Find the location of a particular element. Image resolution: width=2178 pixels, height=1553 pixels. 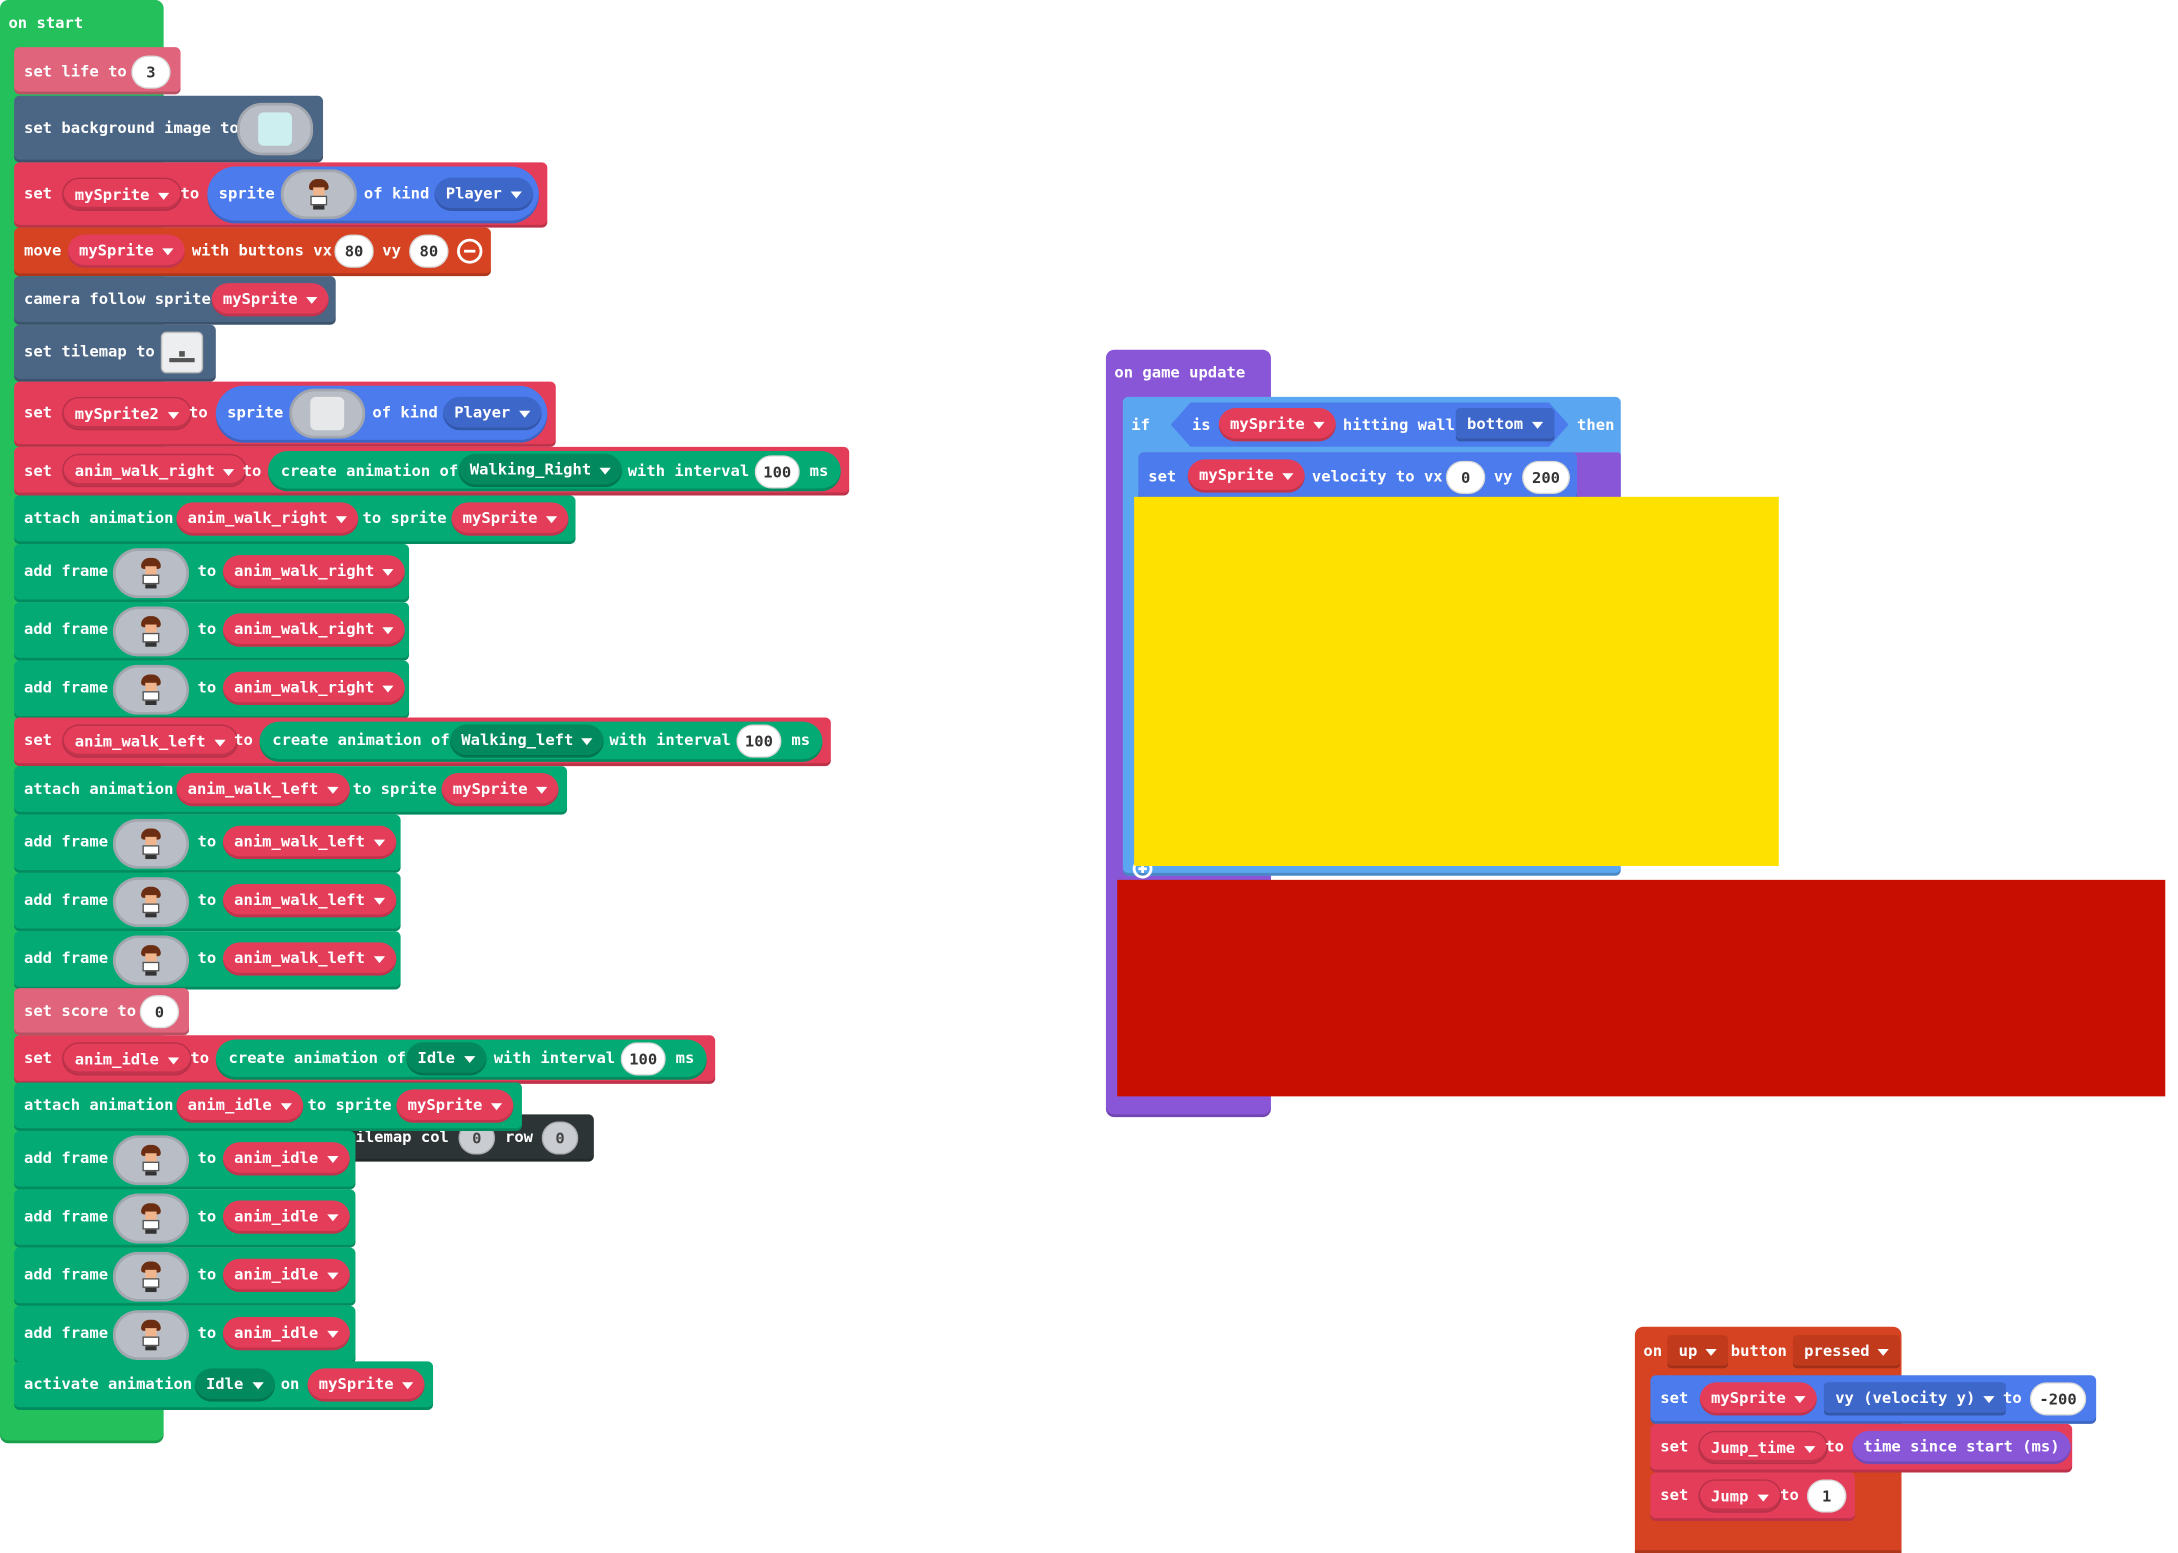

wall-side-dropdown: bottom is located at coordinates (1505, 425).